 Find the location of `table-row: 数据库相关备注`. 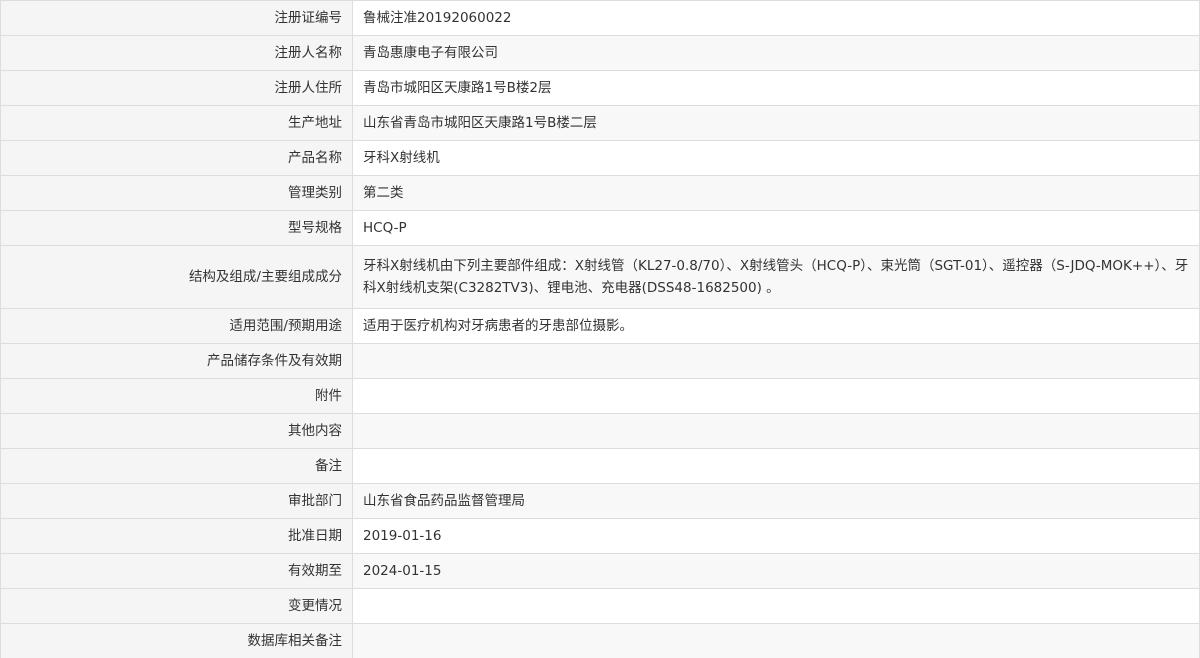

table-row: 数据库相关备注 is located at coordinates (600, 640).